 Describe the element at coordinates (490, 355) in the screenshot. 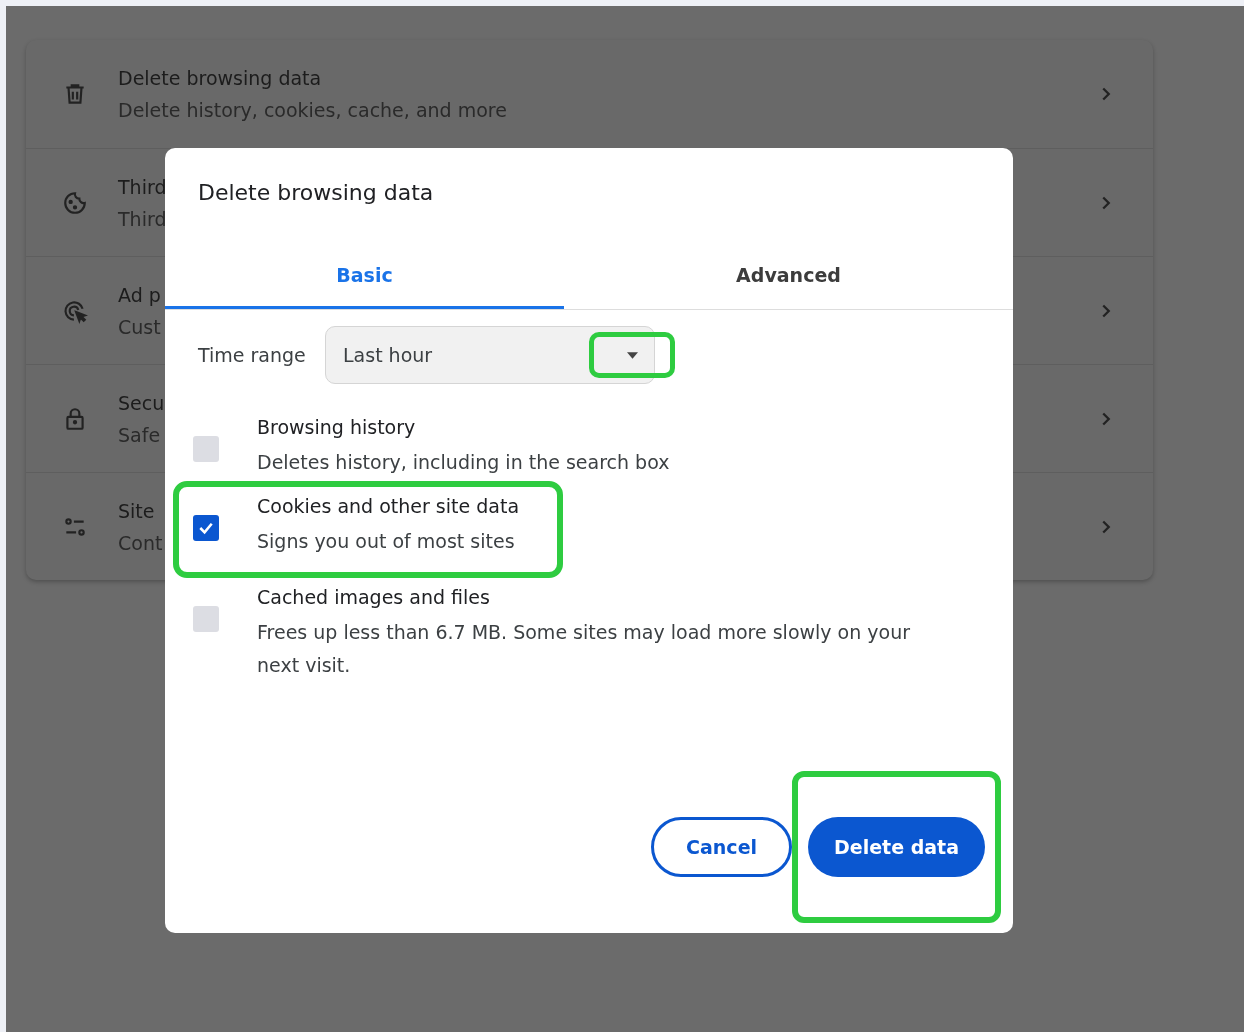

I see `time-range-dropdown: Last hour` at that location.